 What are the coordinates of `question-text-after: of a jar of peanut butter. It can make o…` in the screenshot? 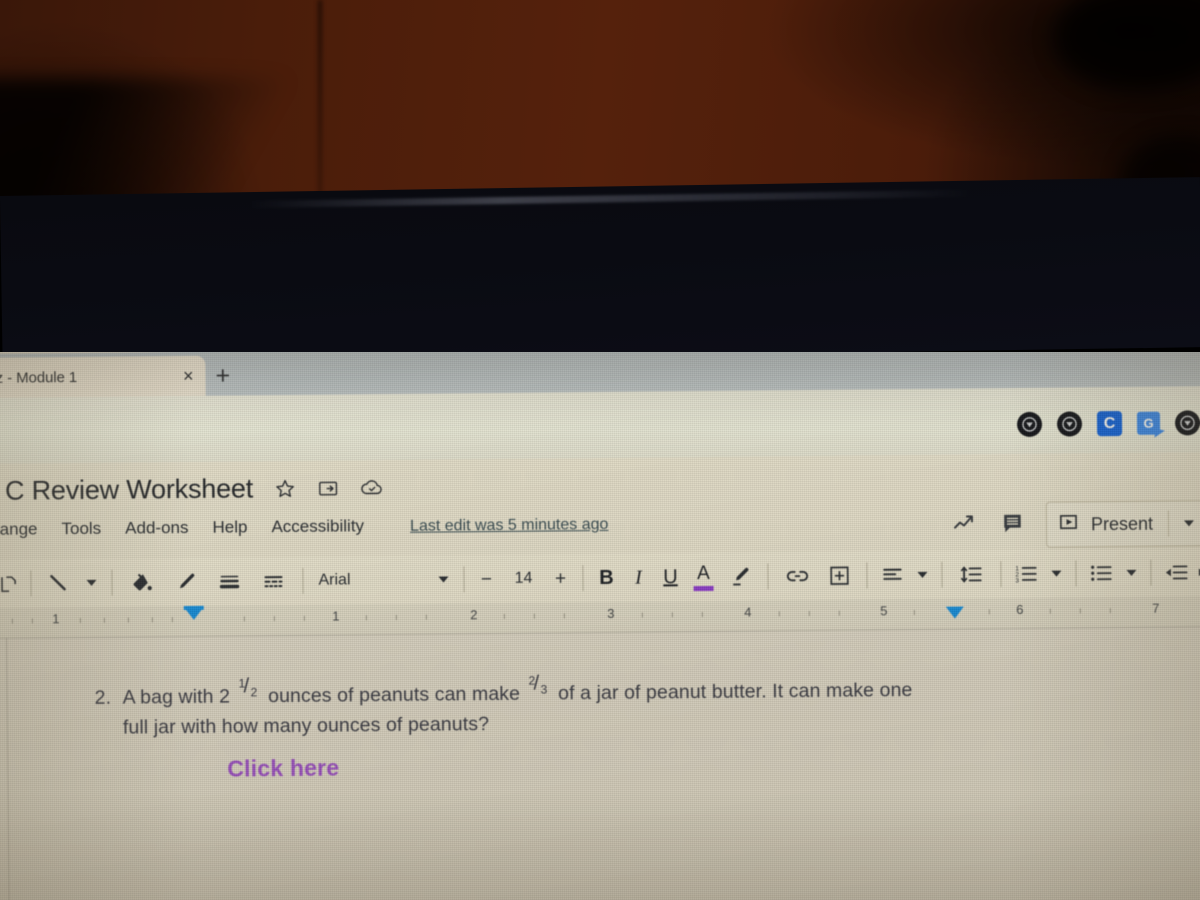 It's located at (735, 692).